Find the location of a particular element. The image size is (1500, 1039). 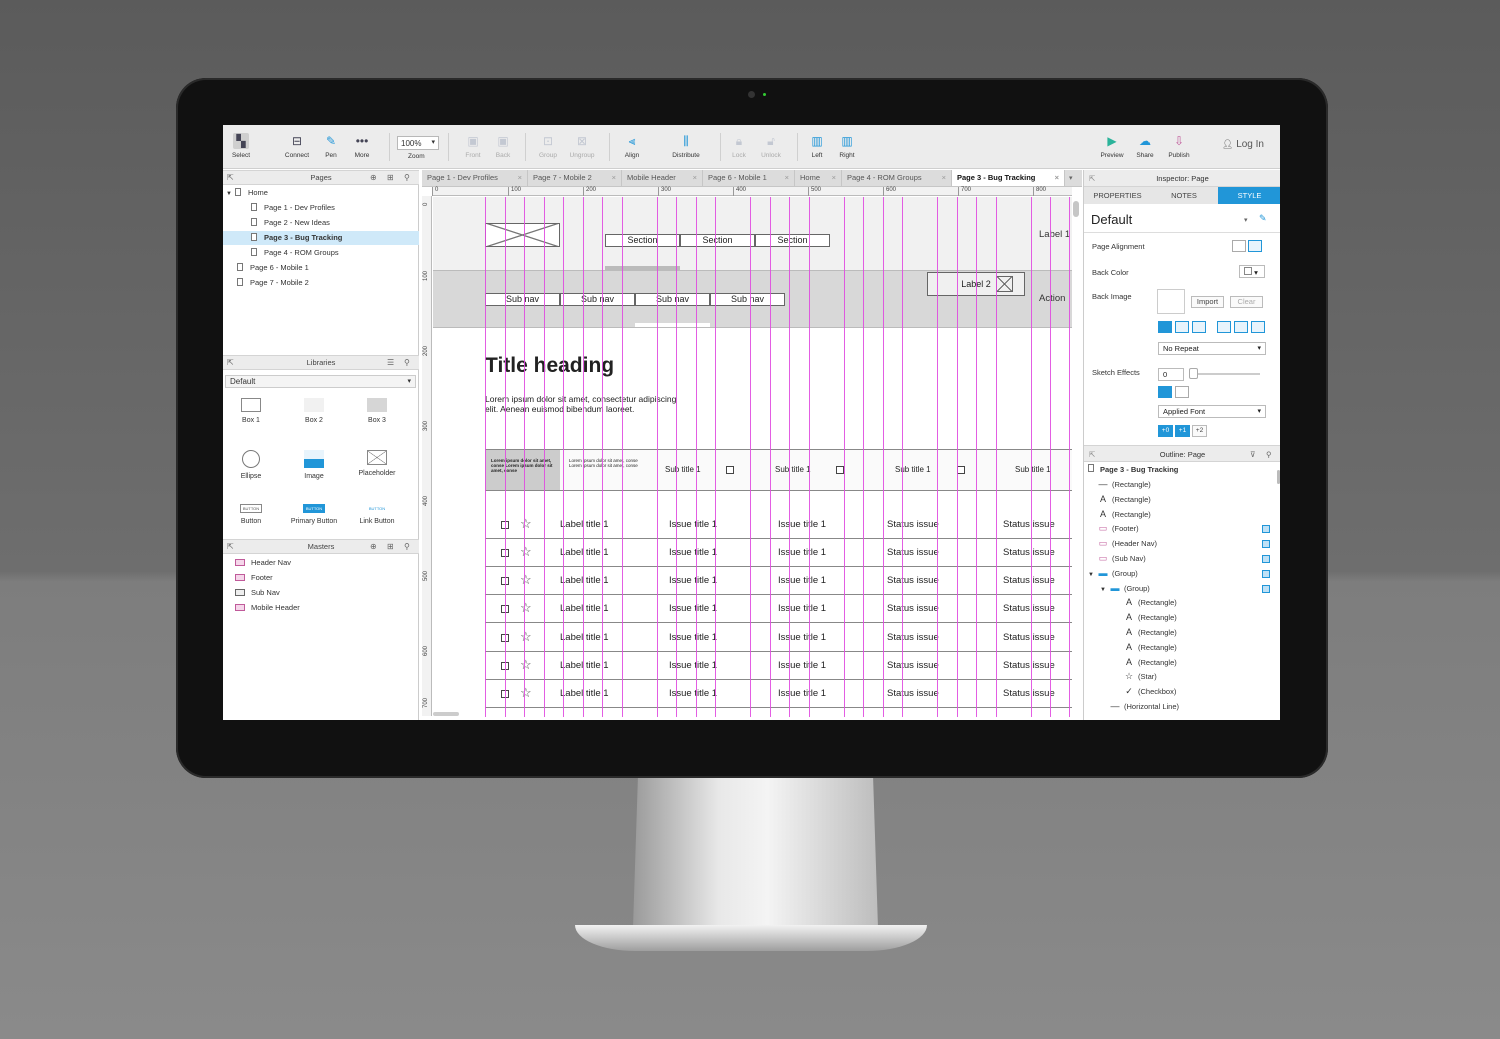

widget-button: BUTTON Button is located at coordinates (252, 514).